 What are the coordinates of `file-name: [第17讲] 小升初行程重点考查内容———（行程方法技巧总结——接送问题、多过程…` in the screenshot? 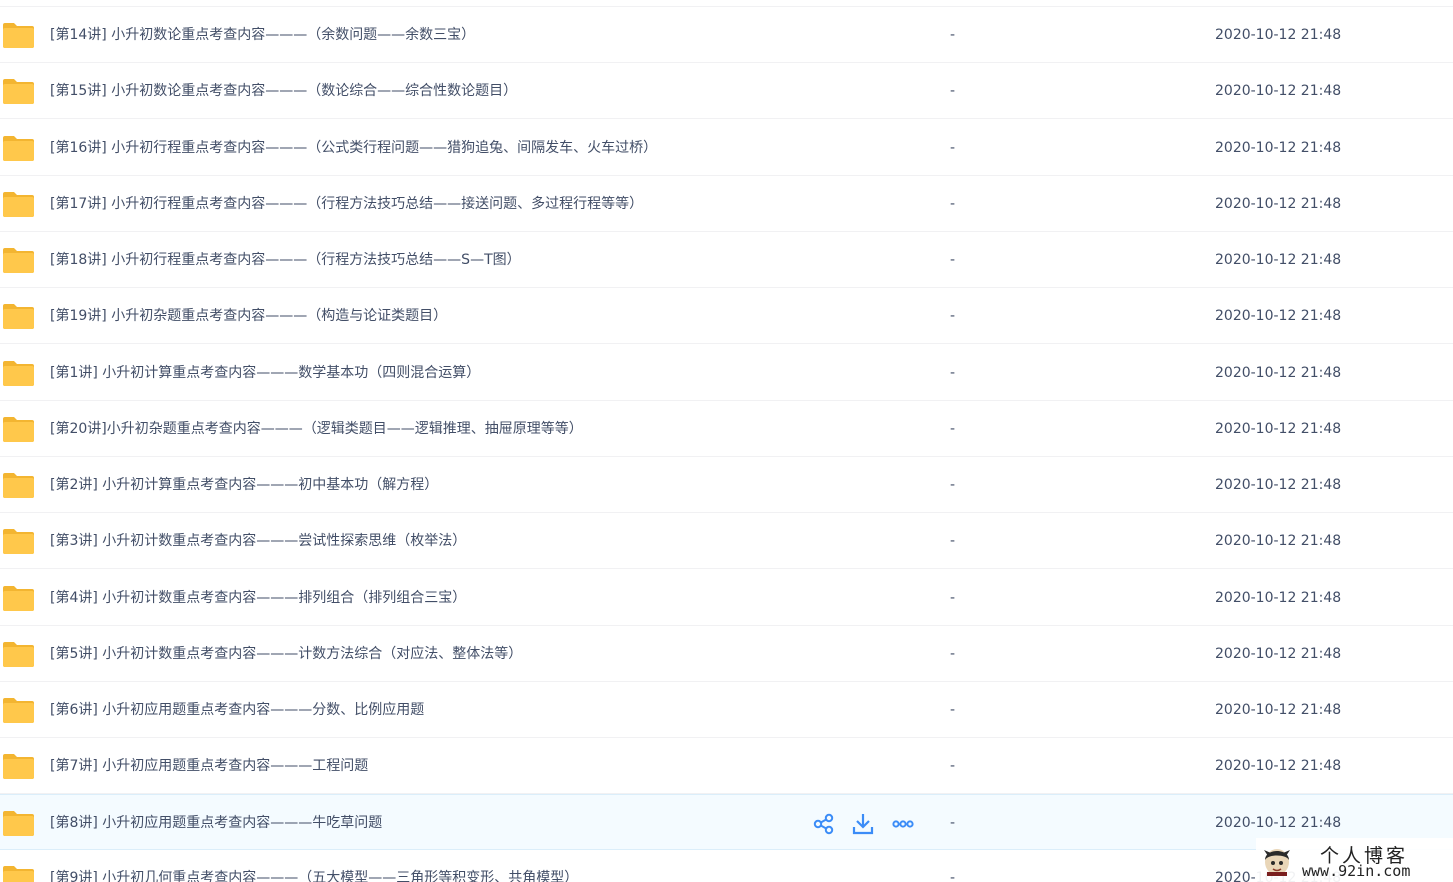 It's located at (346, 204).